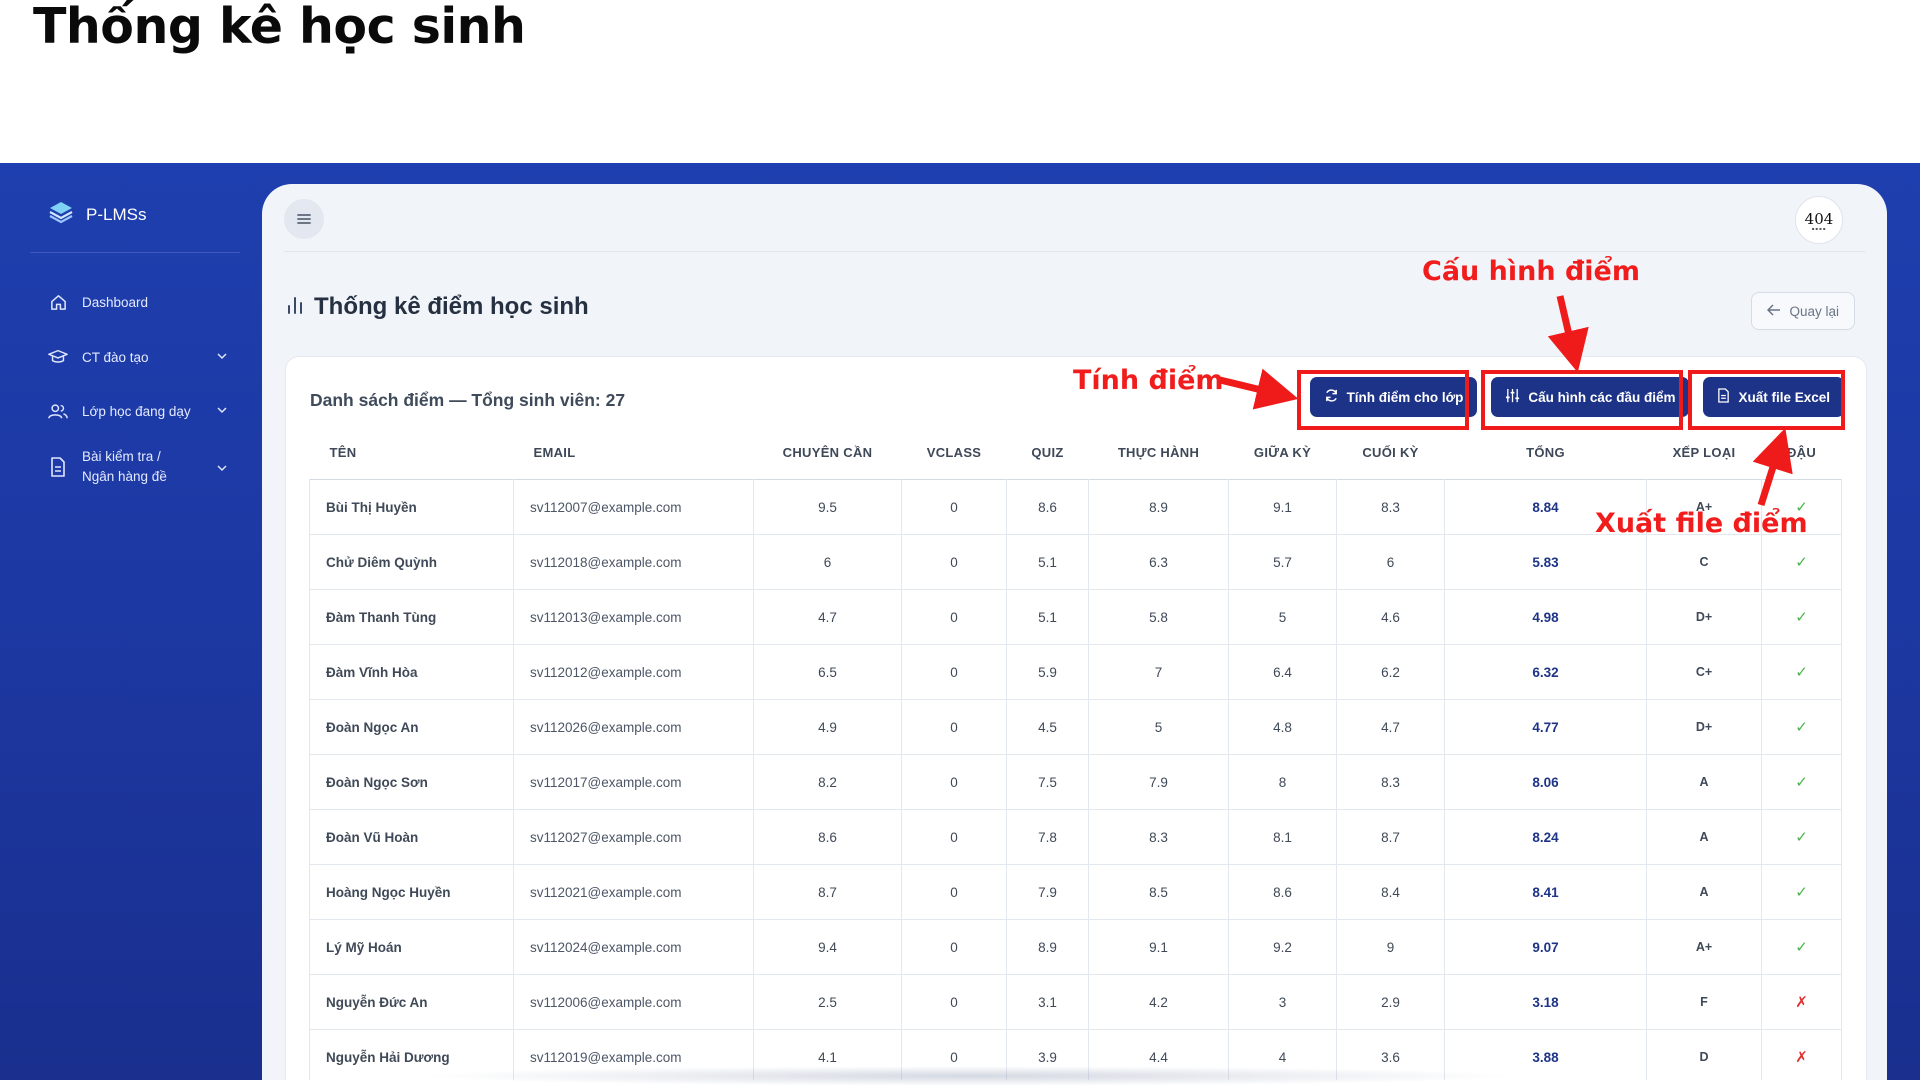  I want to click on cell-total: 3.18, so click(1545, 1002).